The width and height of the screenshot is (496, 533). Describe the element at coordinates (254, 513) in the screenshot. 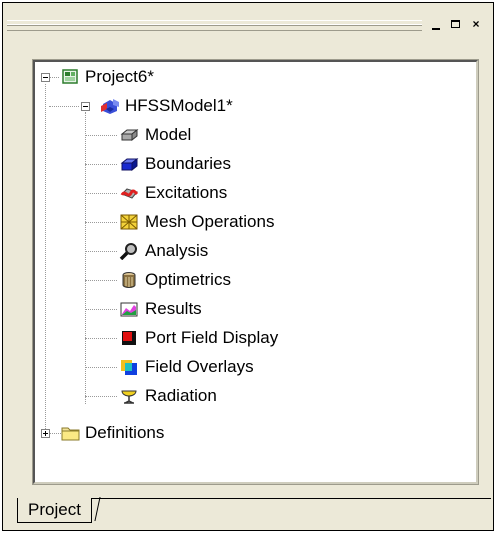

I see `bottom-tab-strip: Project` at that location.